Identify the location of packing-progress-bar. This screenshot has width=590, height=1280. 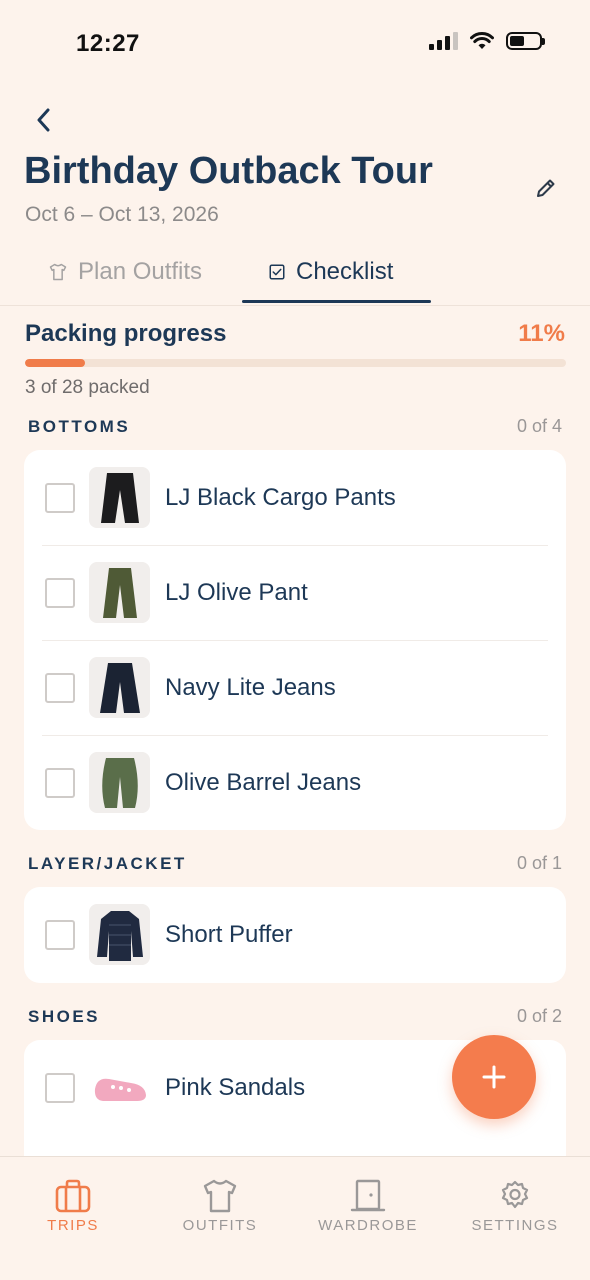
(295, 363).